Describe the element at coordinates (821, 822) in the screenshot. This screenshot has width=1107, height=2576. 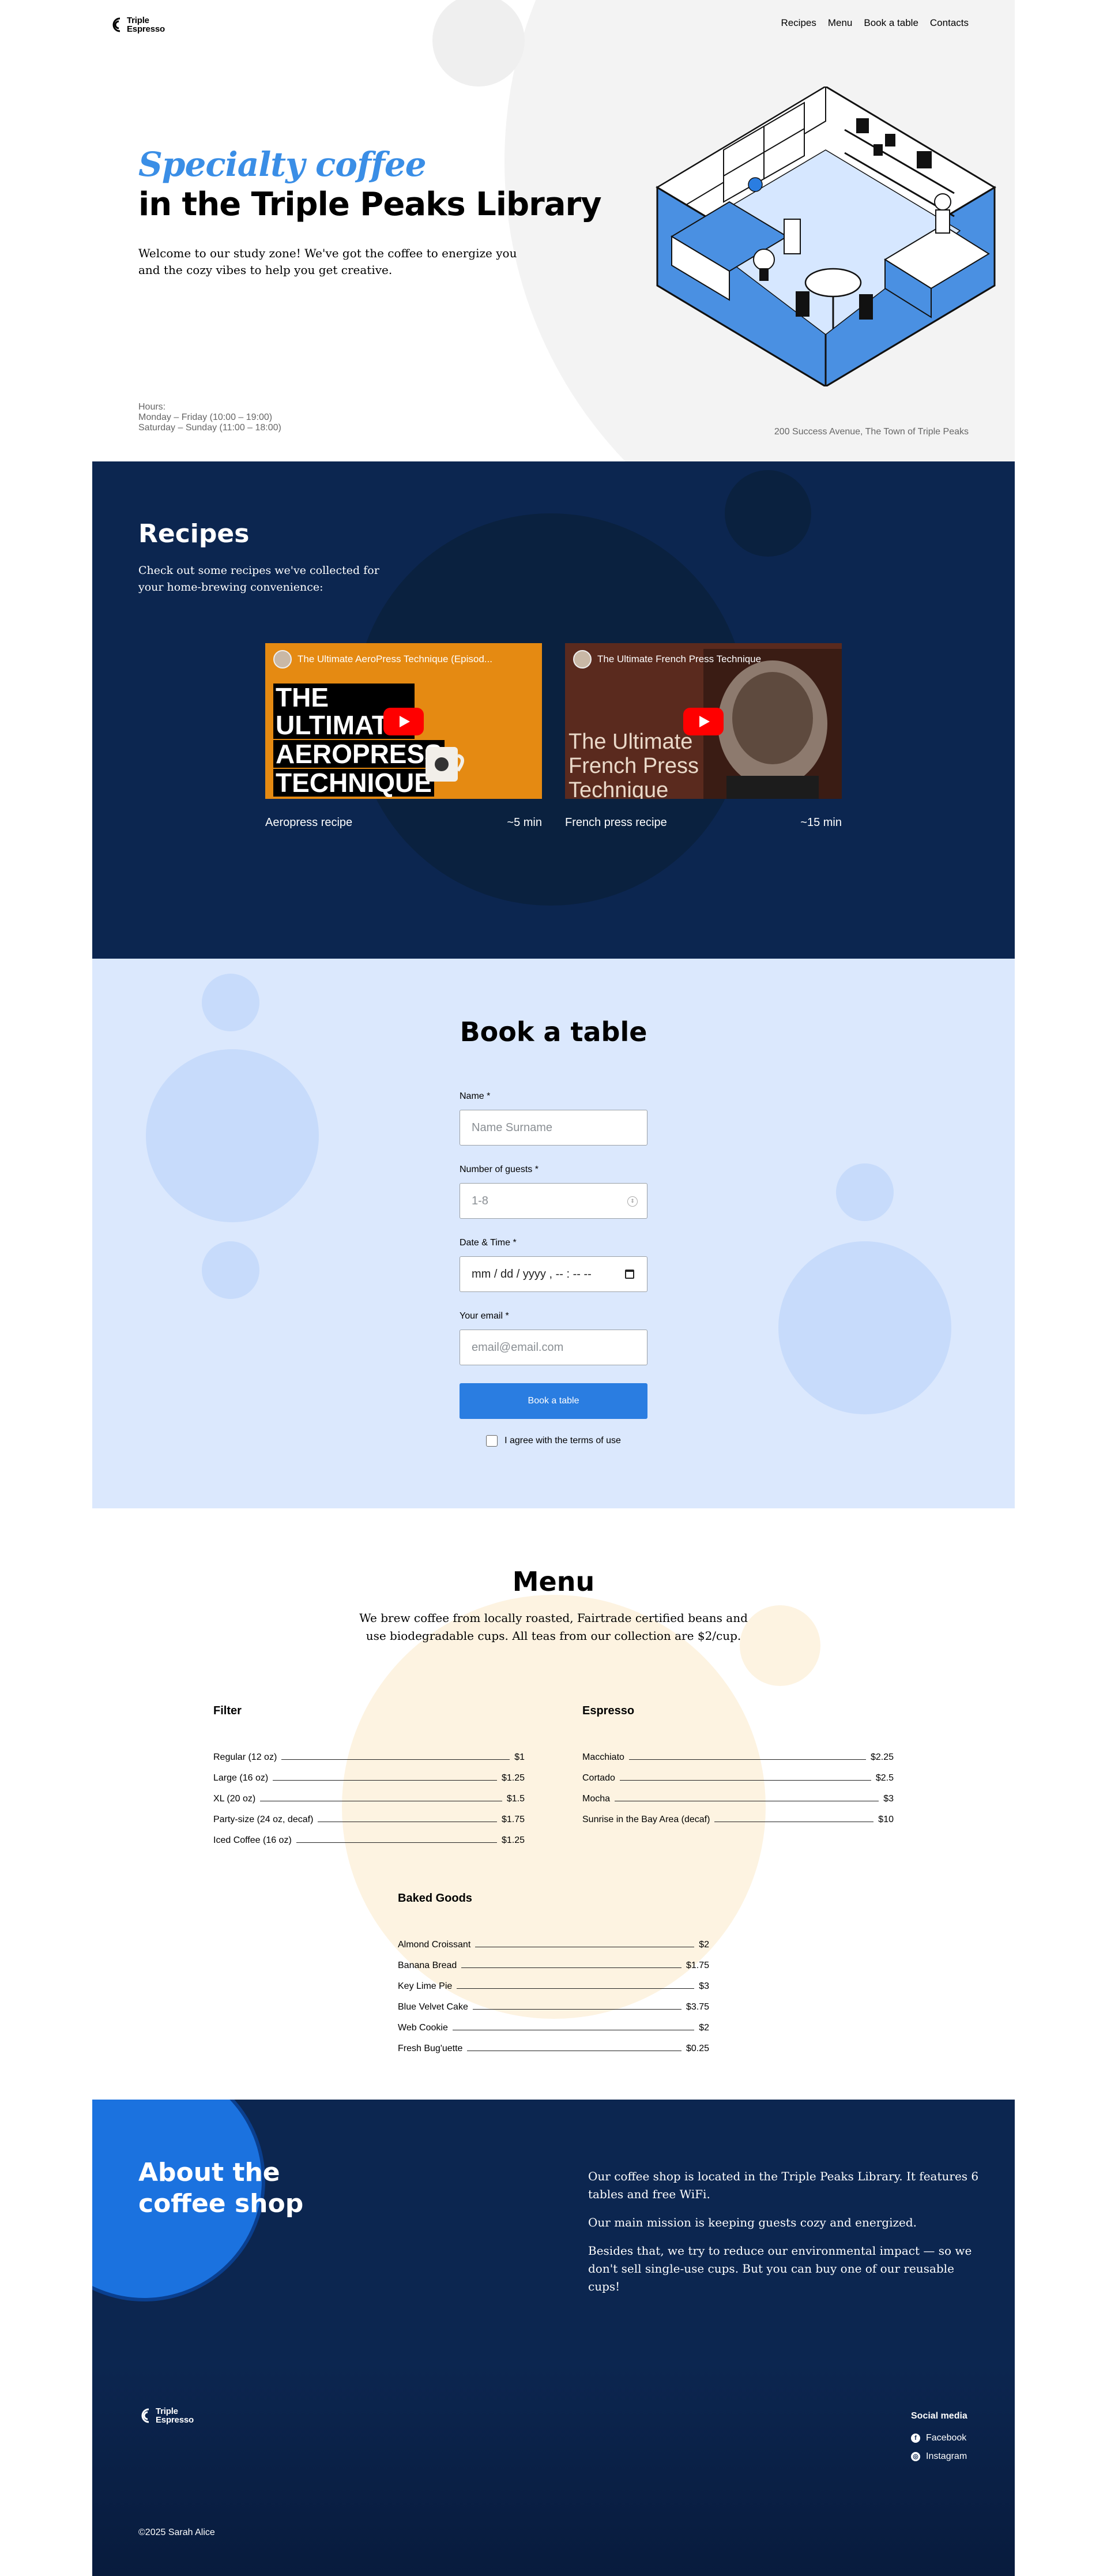
I see `video-duration: ~15 min` at that location.